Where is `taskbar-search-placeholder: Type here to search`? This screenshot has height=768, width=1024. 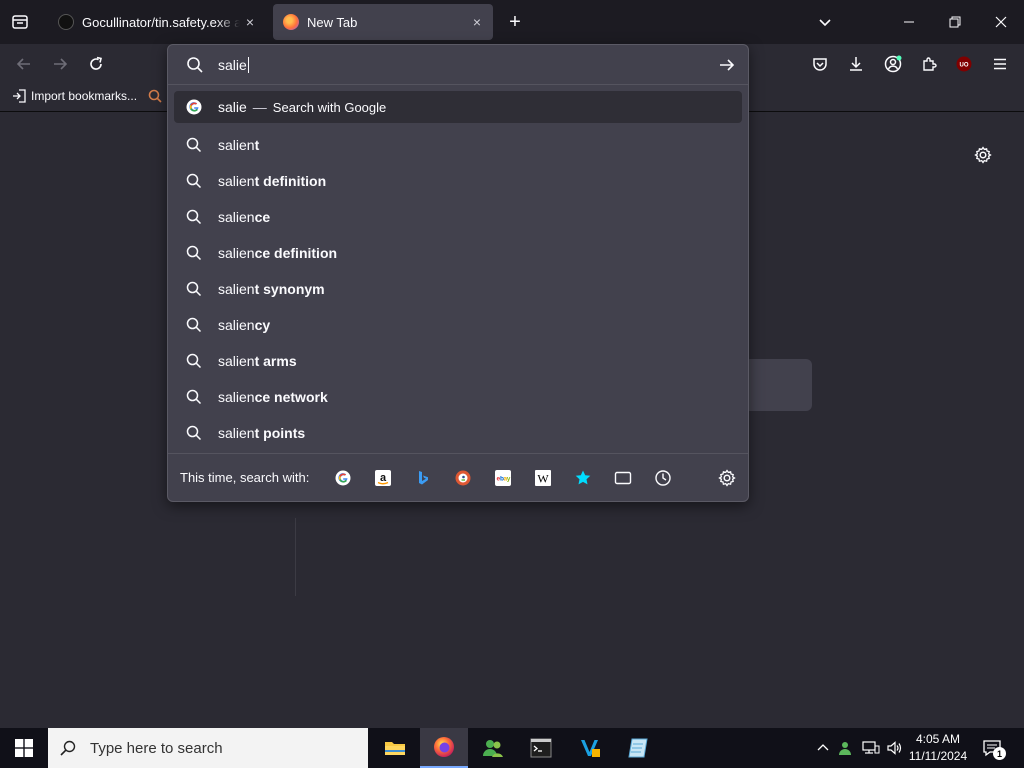 taskbar-search-placeholder: Type here to search is located at coordinates (156, 748).